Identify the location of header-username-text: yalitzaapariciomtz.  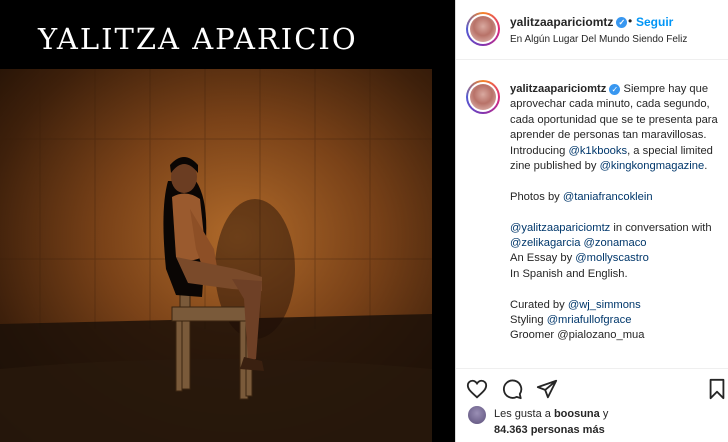
(561, 22).